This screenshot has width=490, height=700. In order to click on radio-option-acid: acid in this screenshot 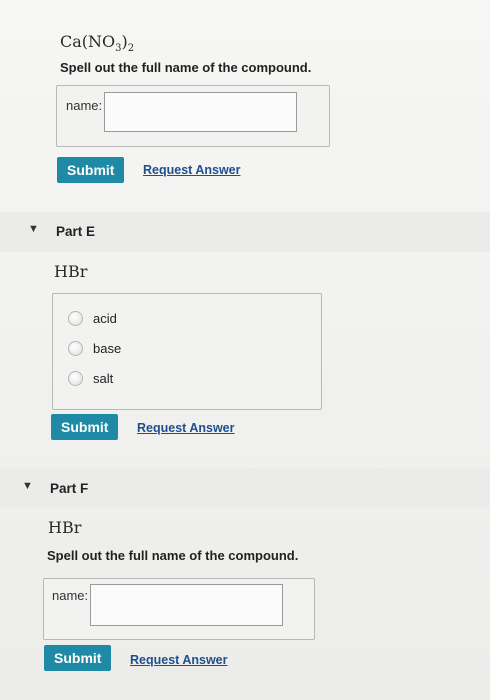, I will do `click(92, 318)`.